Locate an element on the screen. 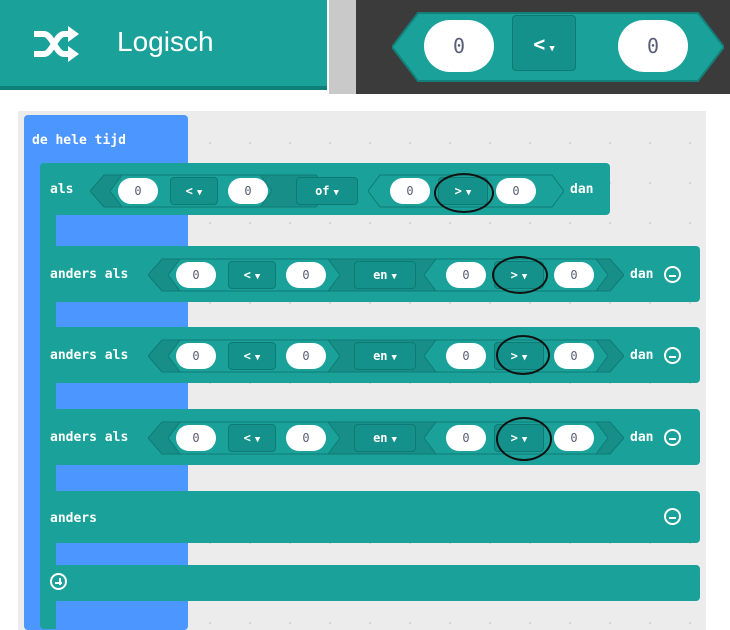 The width and height of the screenshot is (730, 630). join-label: of is located at coordinates (322, 191).